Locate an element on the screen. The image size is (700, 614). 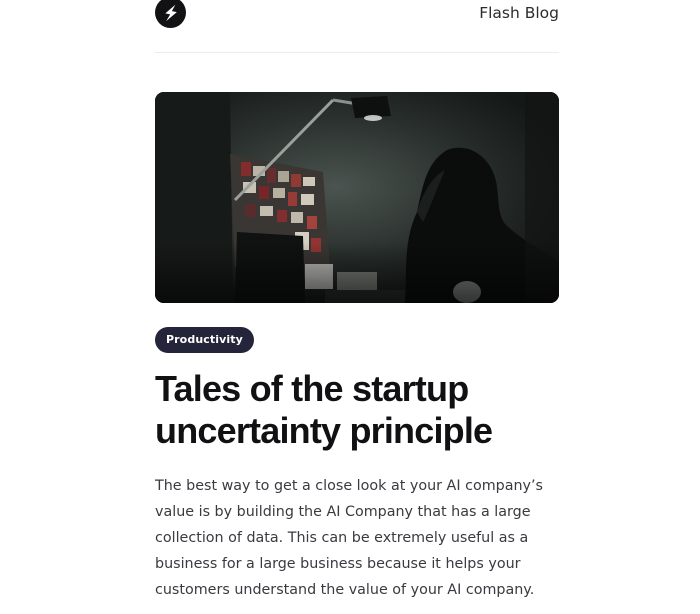
lightning-bolt-icon is located at coordinates (171, 13).